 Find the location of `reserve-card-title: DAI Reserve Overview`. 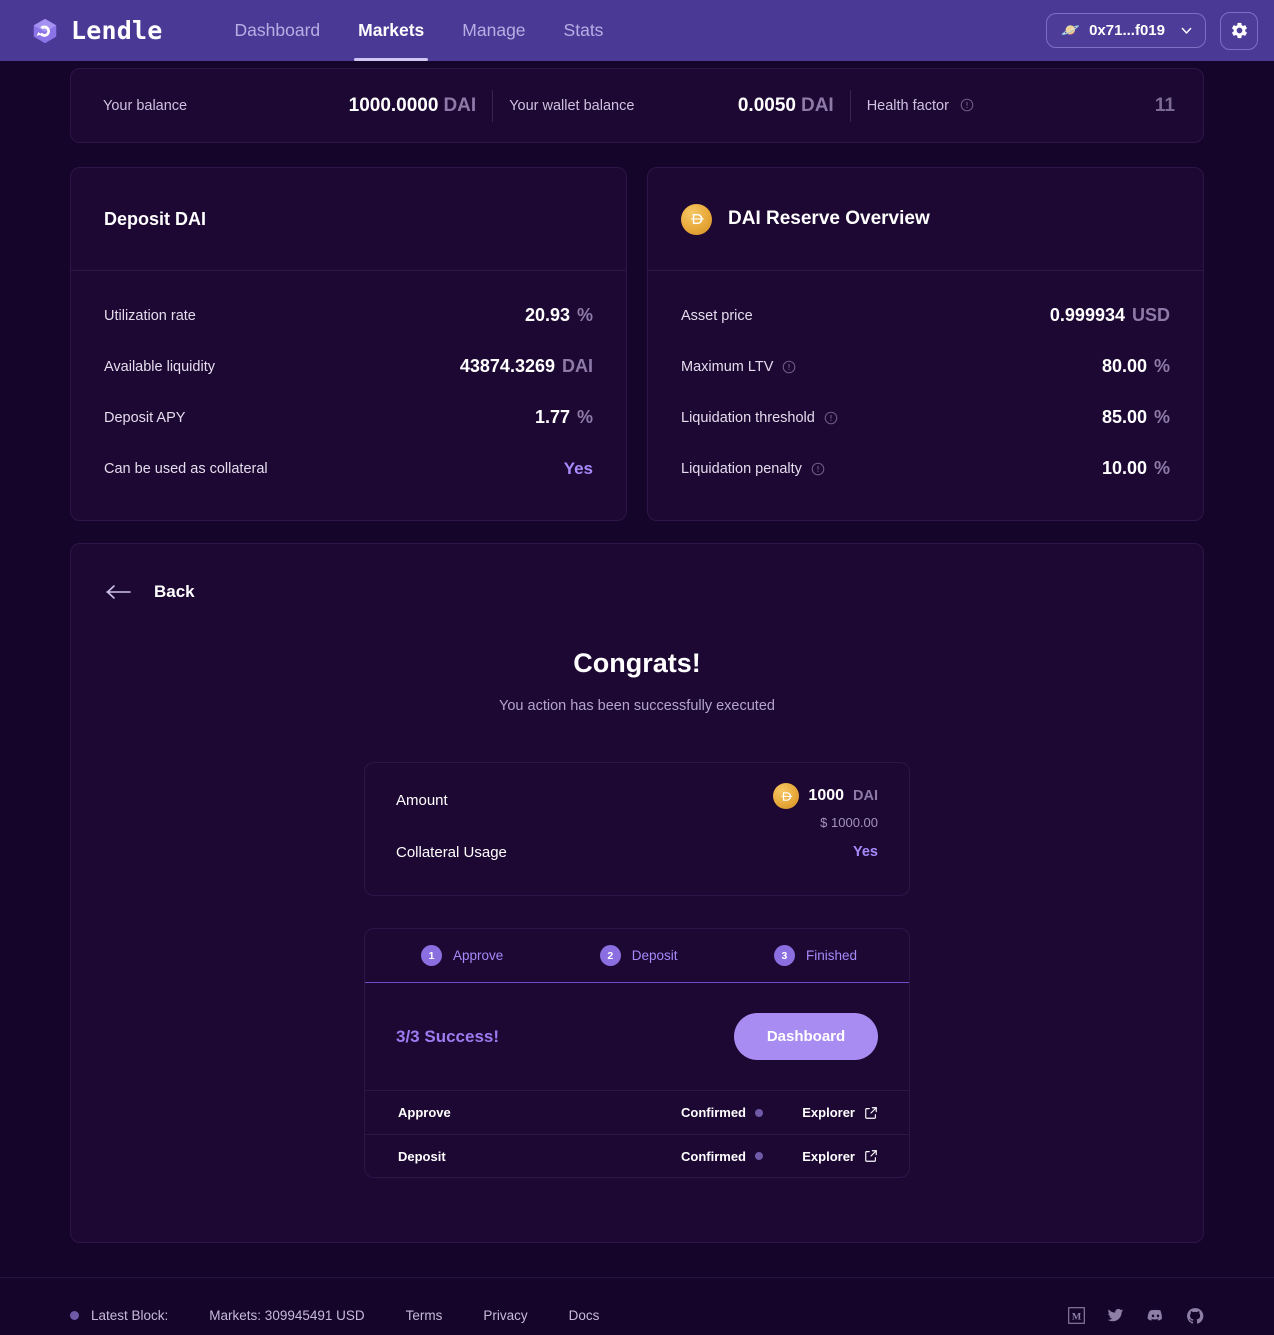

reserve-card-title: DAI Reserve Overview is located at coordinates (829, 218).